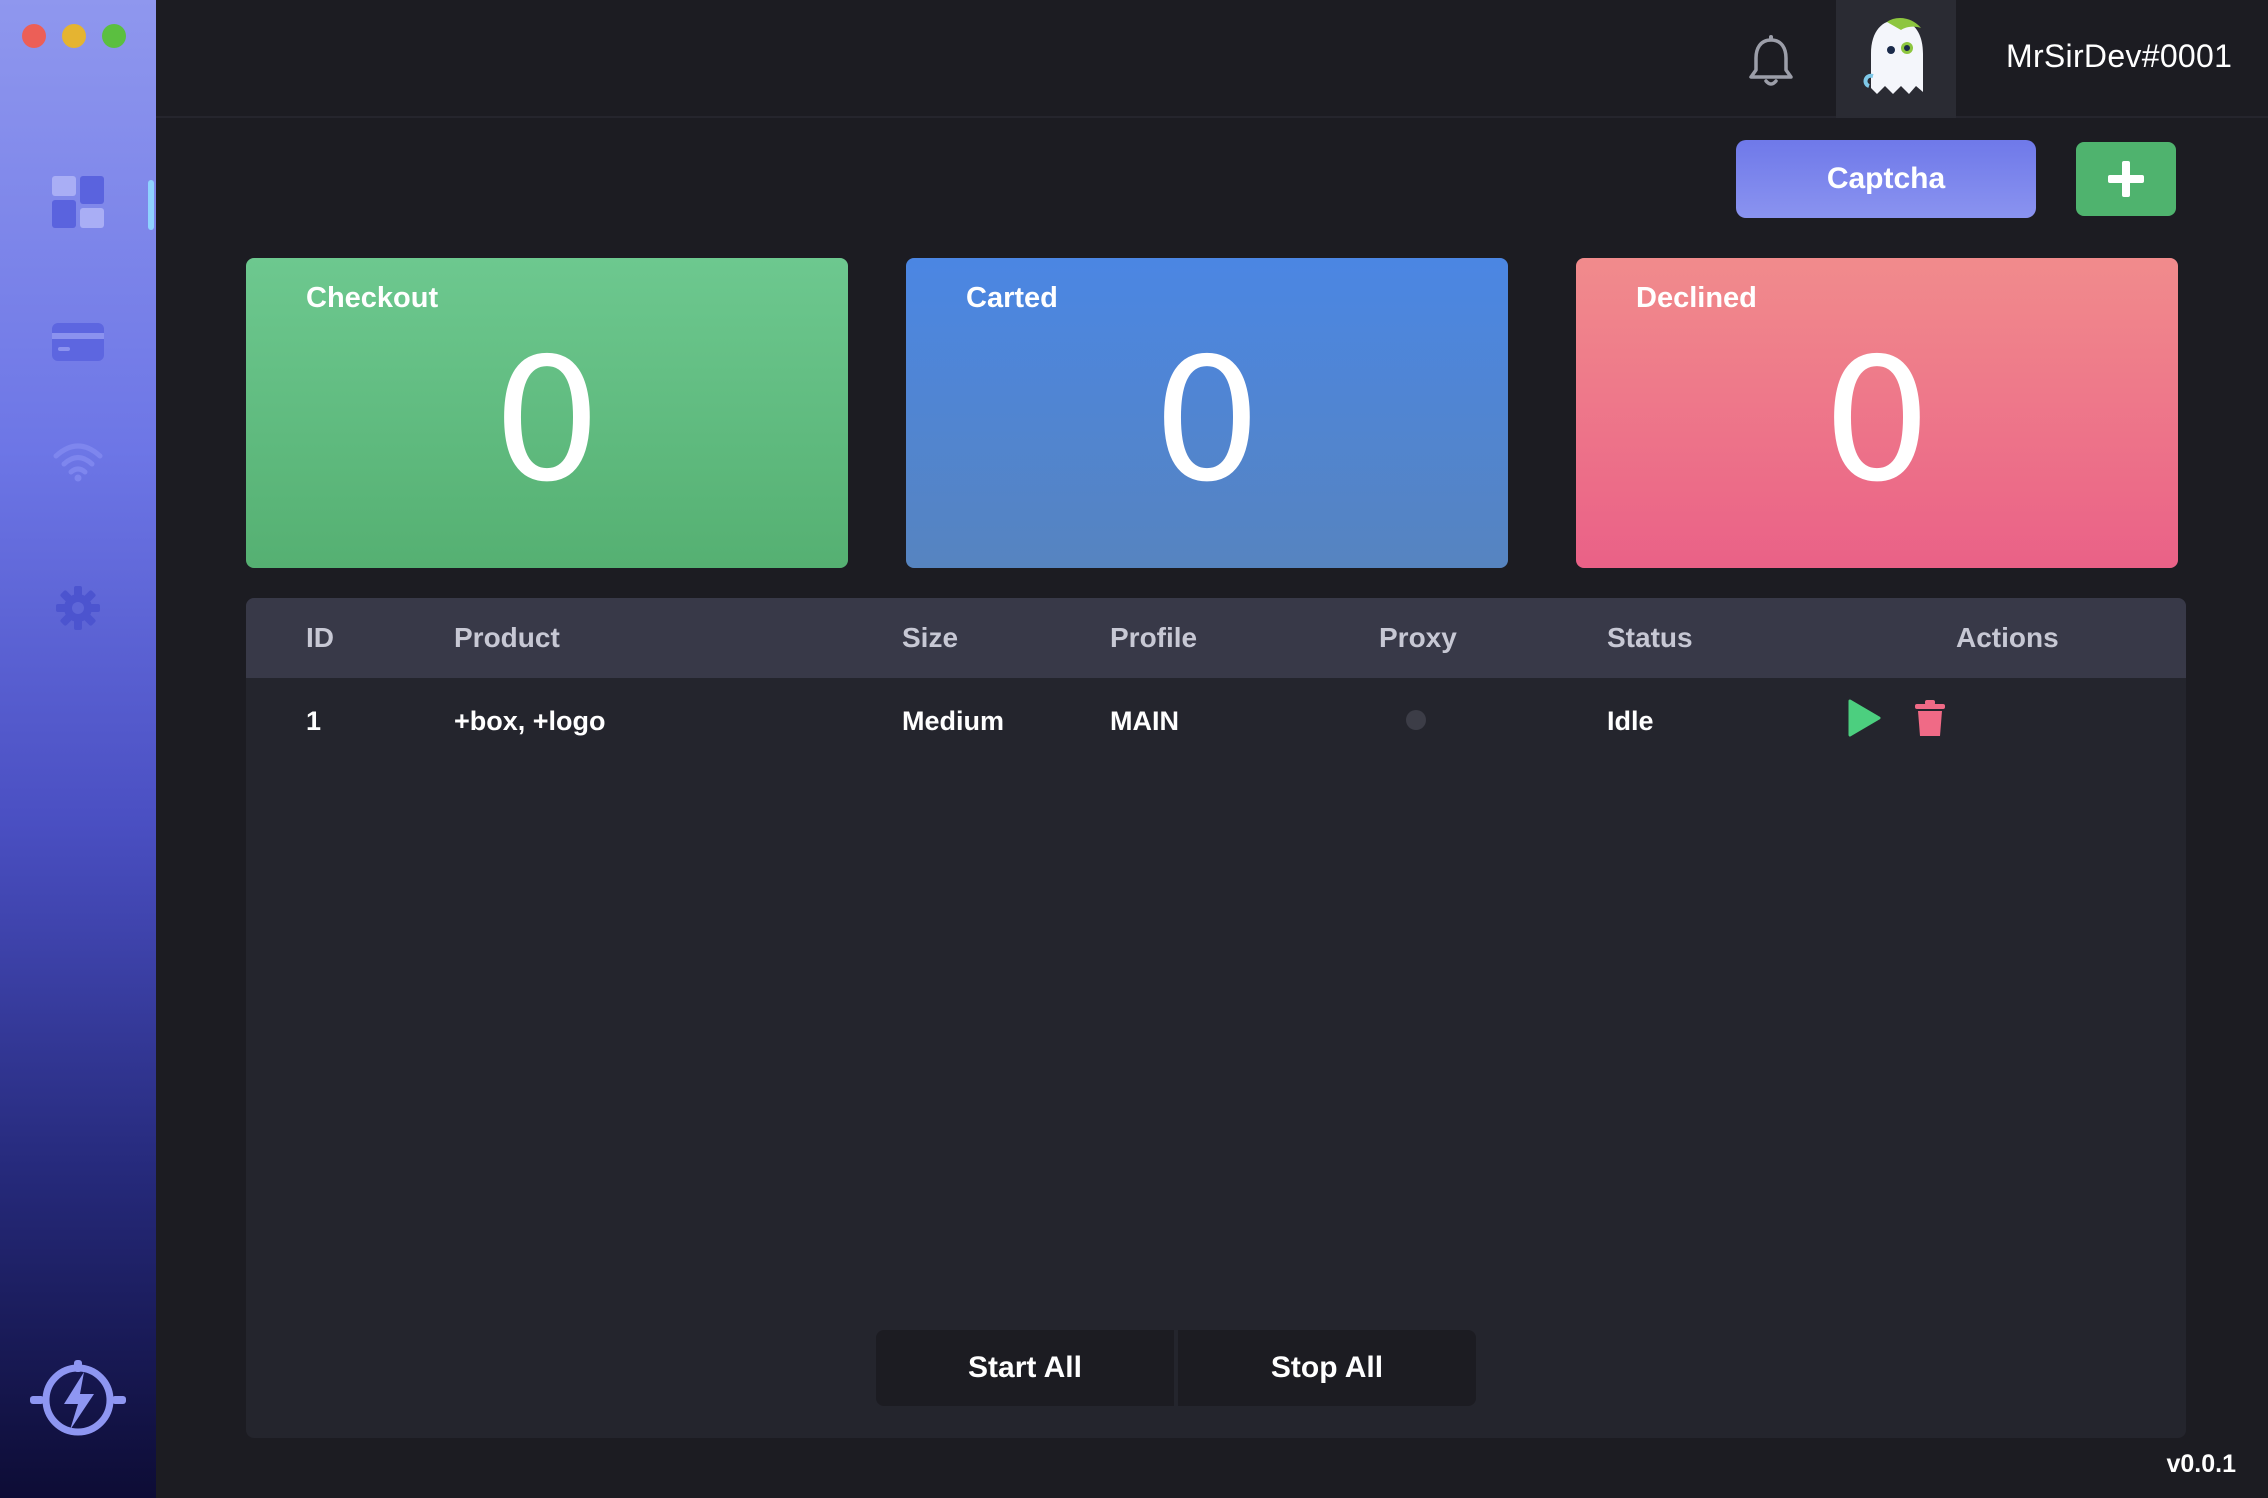 Image resolution: width=2268 pixels, height=1498 pixels. What do you see at coordinates (114, 36) in the screenshot?
I see `maximize-window-button` at bounding box center [114, 36].